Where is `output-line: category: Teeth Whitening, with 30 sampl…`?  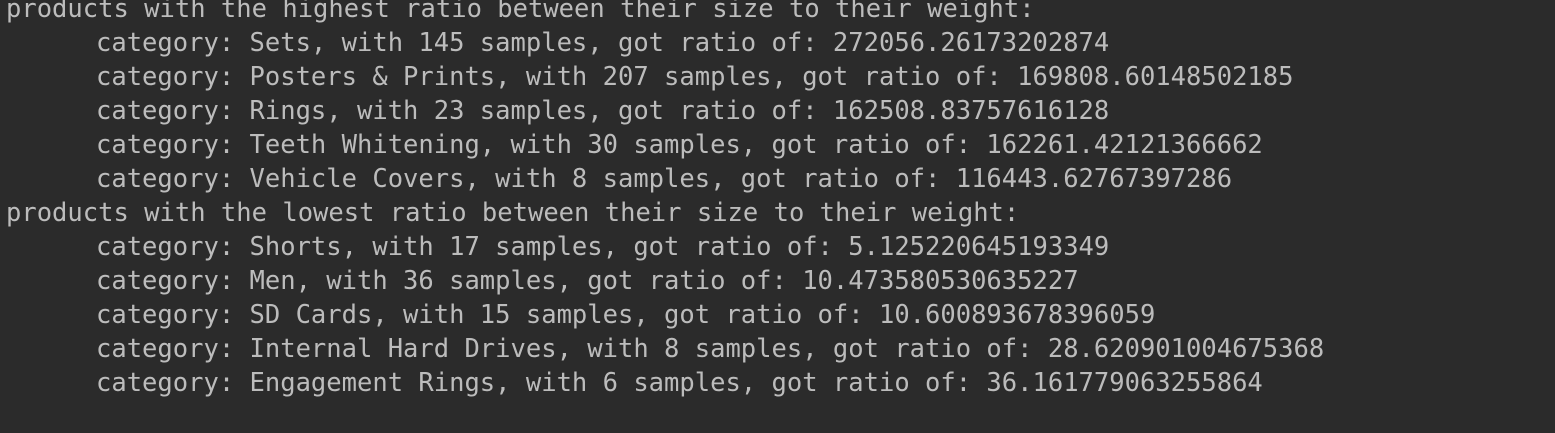 output-line: category: Teeth Whitening, with 30 sampl… is located at coordinates (679, 145).